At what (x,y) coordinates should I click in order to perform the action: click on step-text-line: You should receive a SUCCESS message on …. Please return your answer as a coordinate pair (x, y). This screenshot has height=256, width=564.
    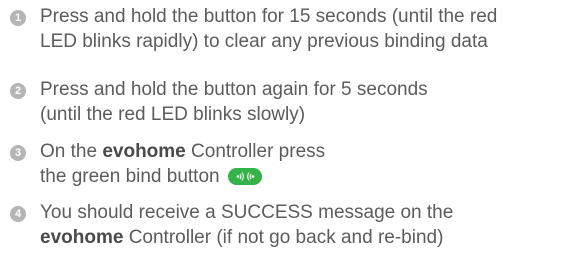
    Looking at the image, I should click on (247, 212).